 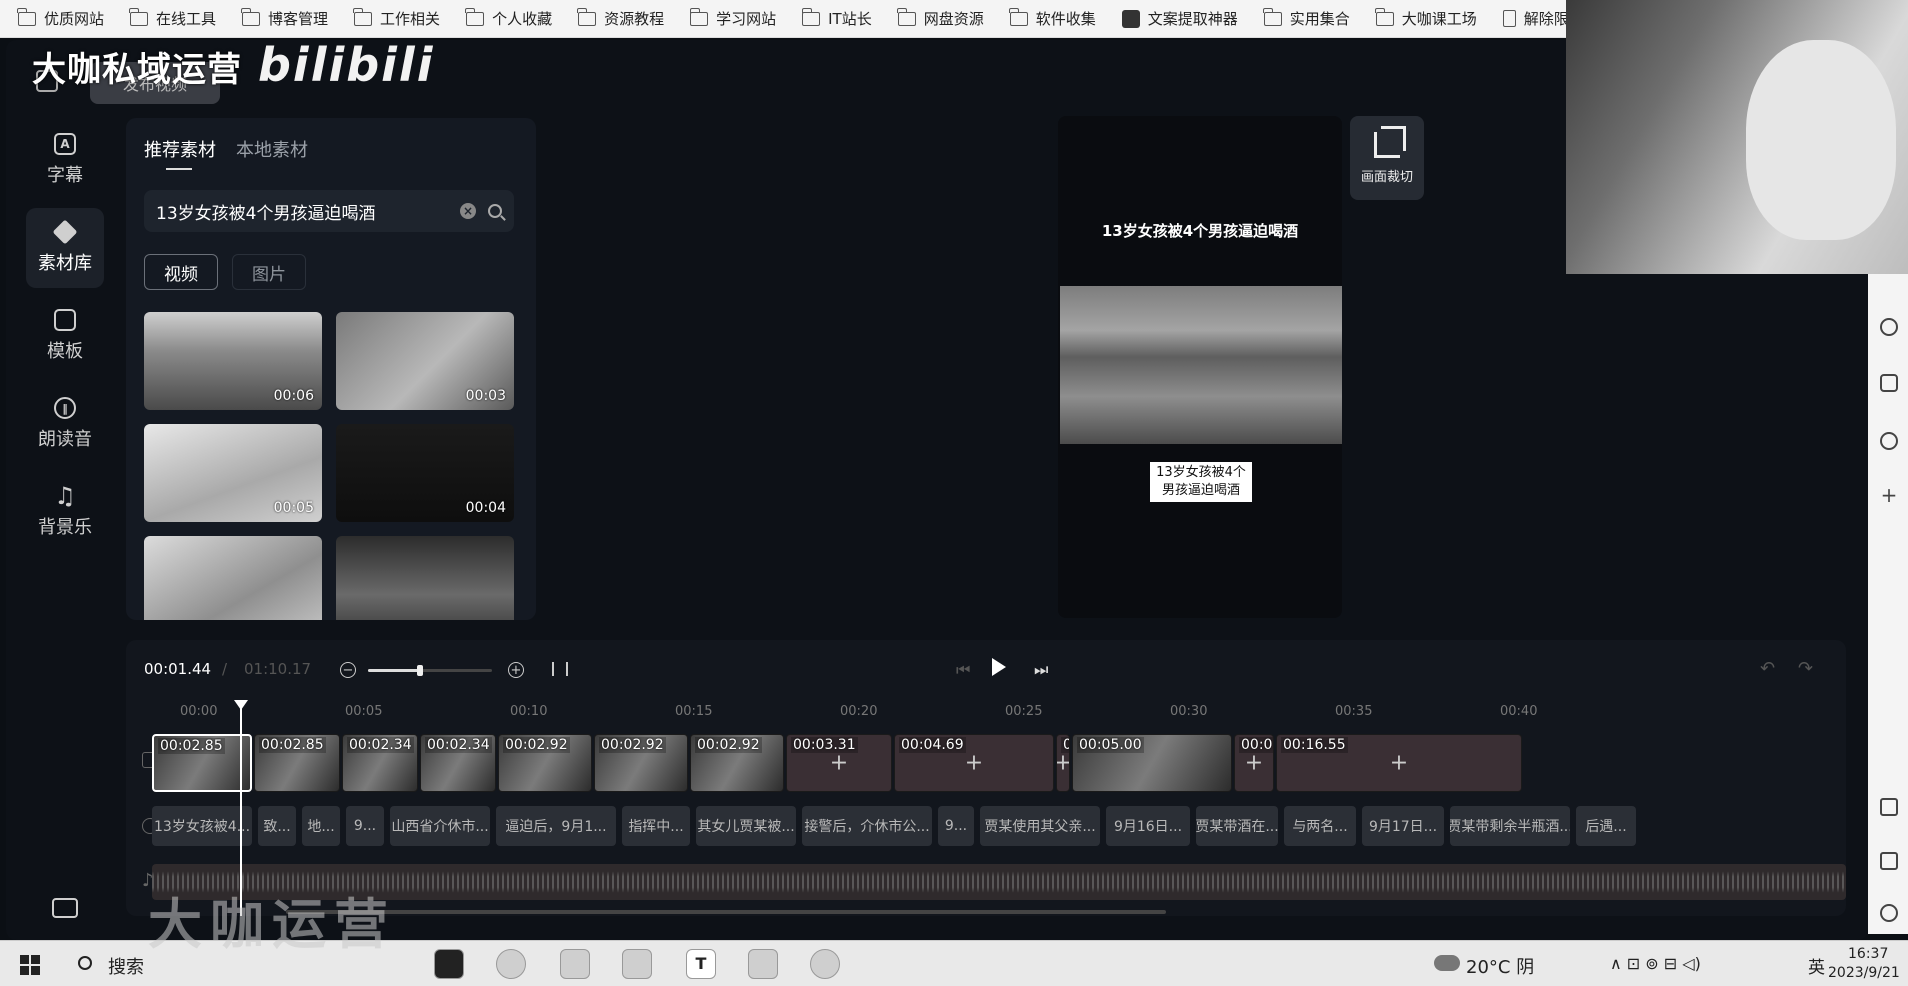 What do you see at coordinates (1152, 763) in the screenshot?
I see `video-clip: 00:05.00` at bounding box center [1152, 763].